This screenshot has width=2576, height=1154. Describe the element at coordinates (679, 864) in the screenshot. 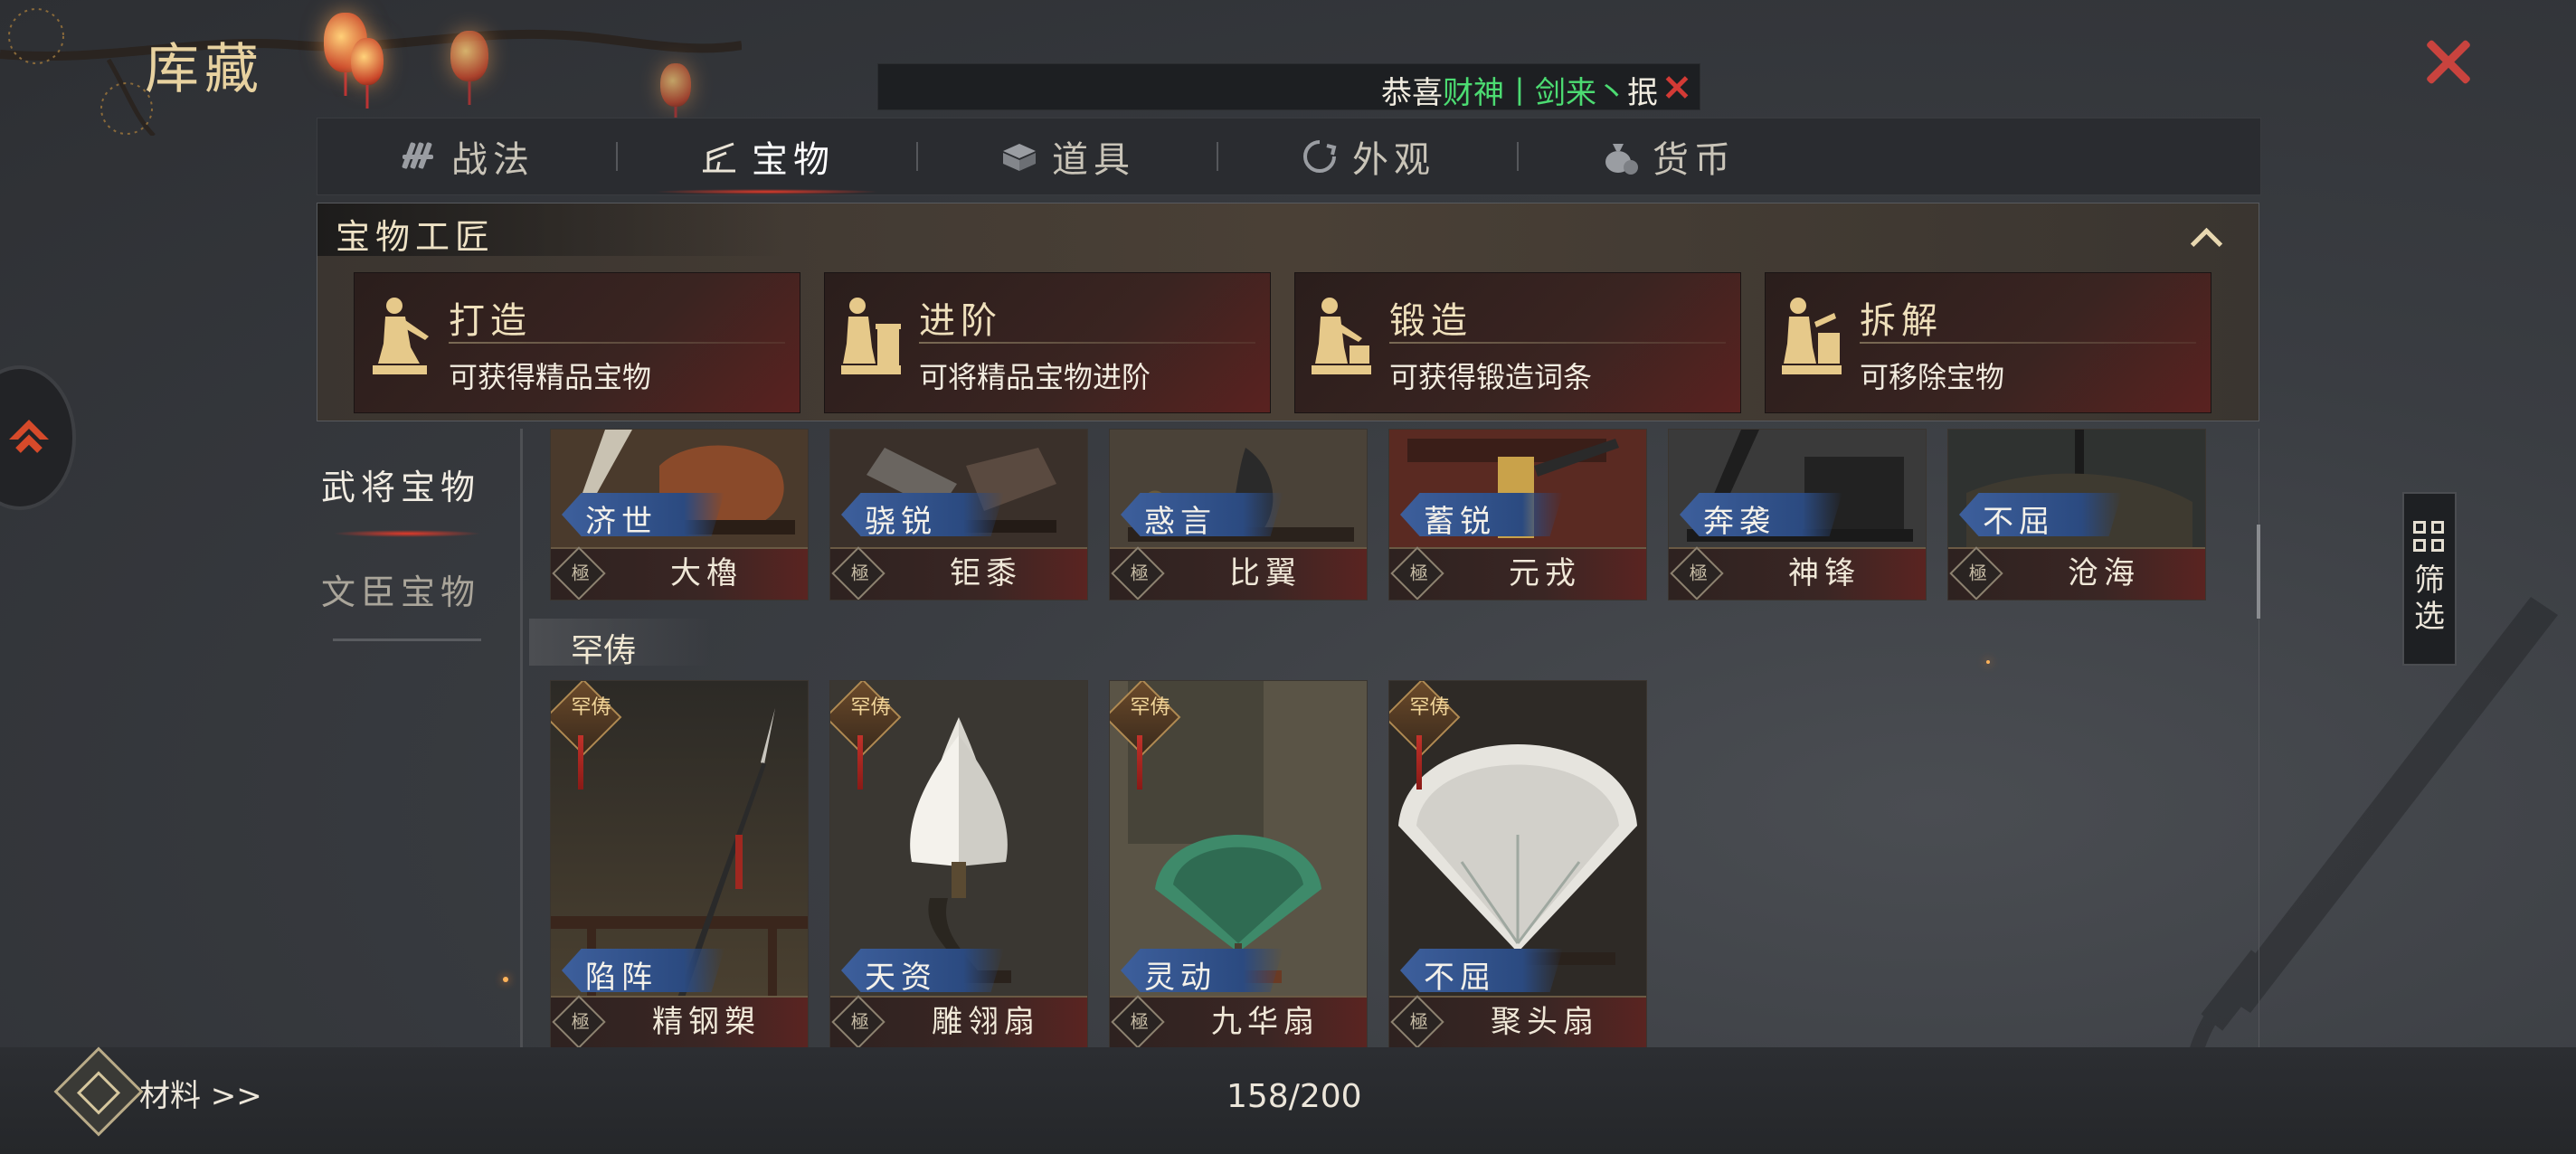

I see `treasure-card: 罕俦 陷阵 極 精钢槊` at that location.